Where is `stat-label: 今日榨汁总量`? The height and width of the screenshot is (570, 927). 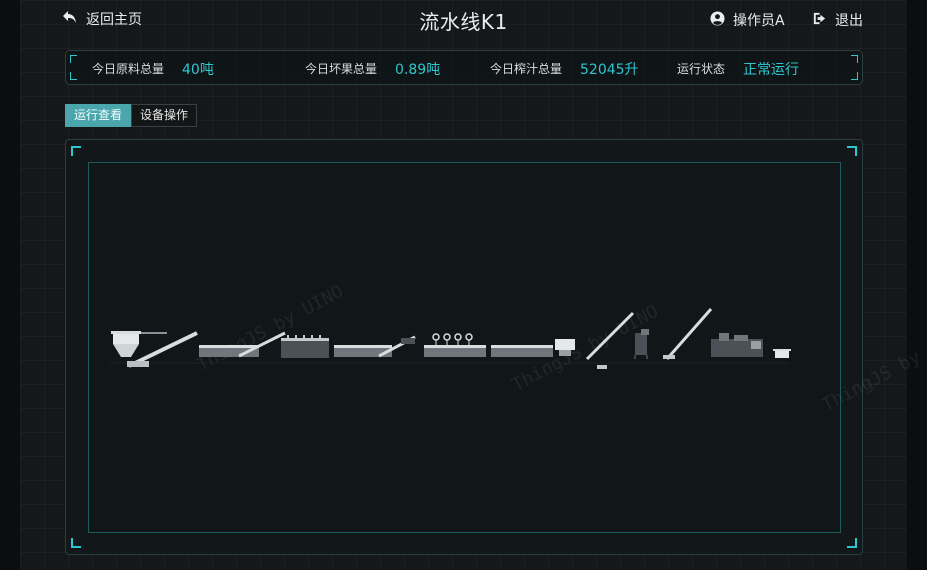 stat-label: 今日榨汁总量 is located at coordinates (526, 69).